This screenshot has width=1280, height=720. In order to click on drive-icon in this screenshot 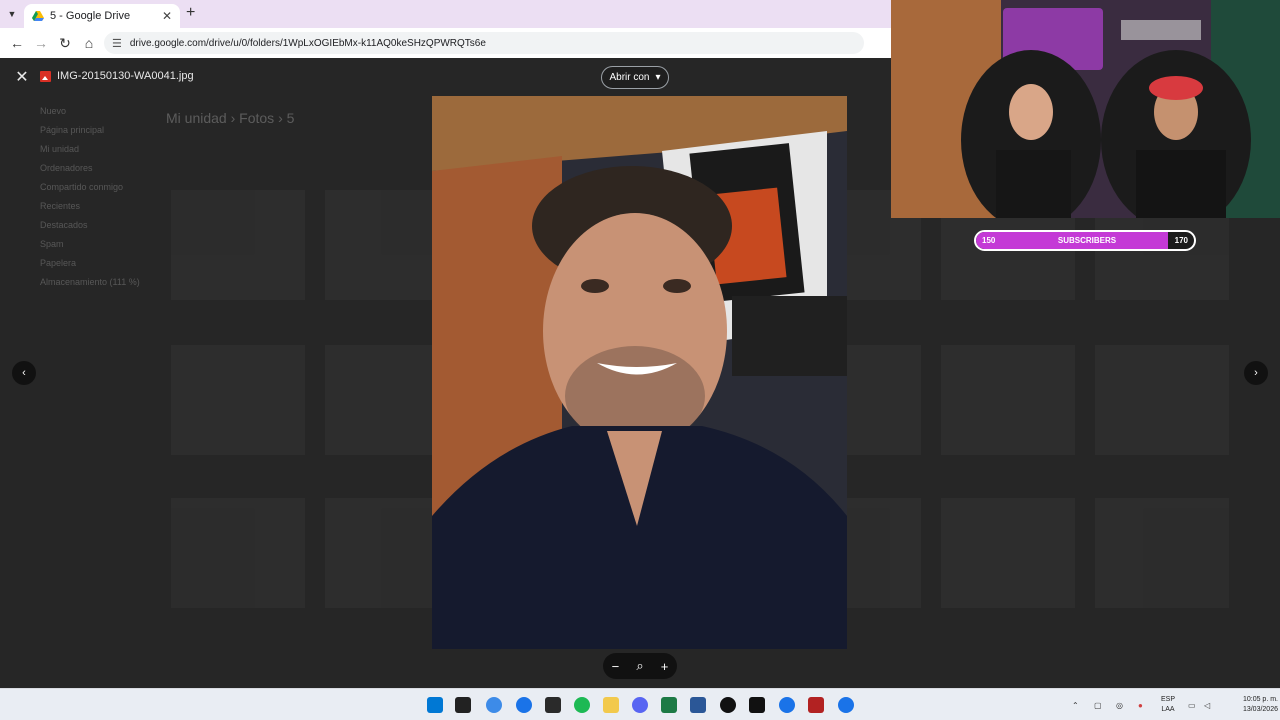, I will do `click(38, 16)`.